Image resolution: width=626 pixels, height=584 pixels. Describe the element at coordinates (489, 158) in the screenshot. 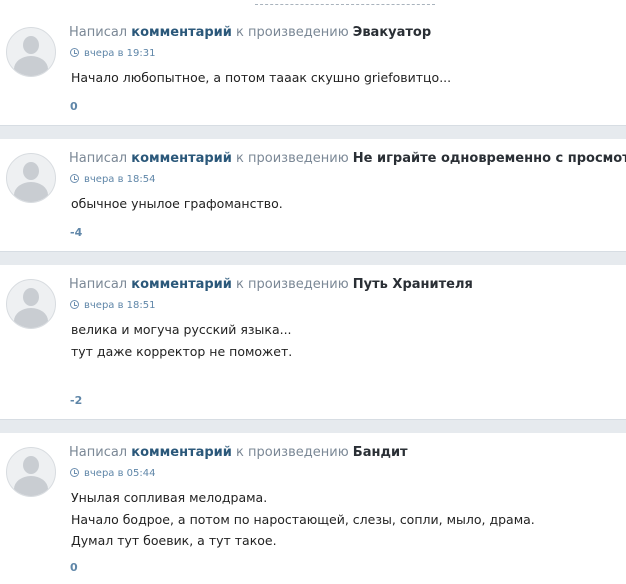

I see `work-link: Не играйте одновременно с просмотро` at that location.